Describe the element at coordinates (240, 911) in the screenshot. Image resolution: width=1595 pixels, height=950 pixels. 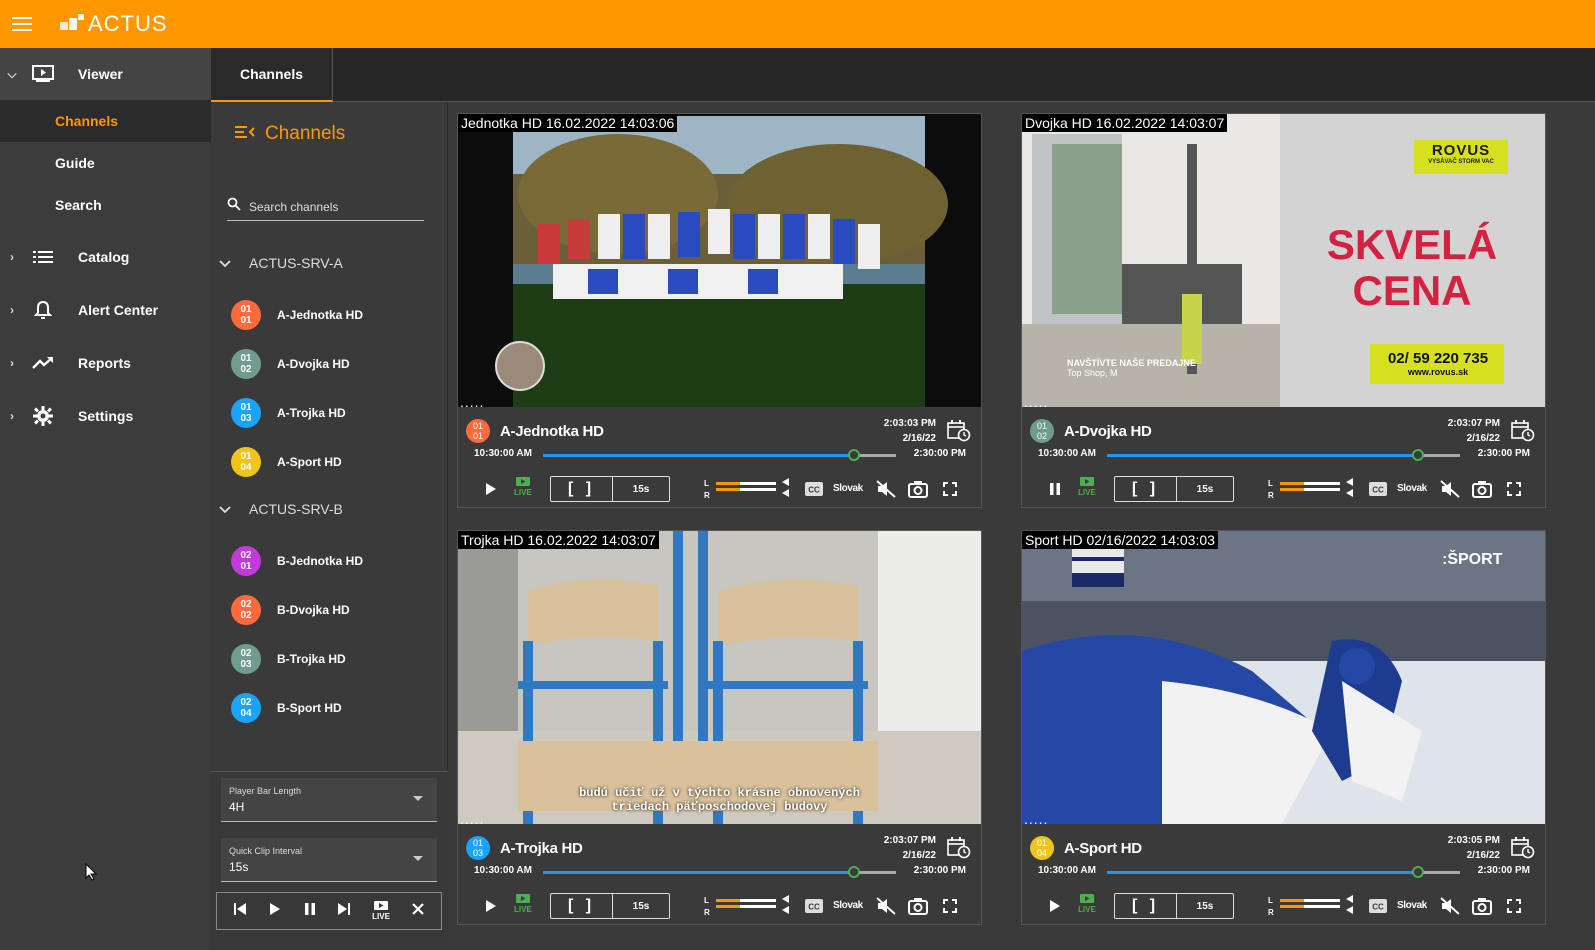
I see `skip-previous-icon` at that location.